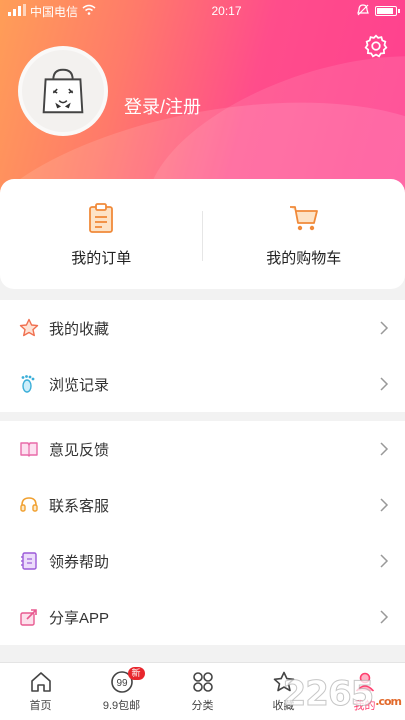  I want to click on home-icon, so click(40, 682).